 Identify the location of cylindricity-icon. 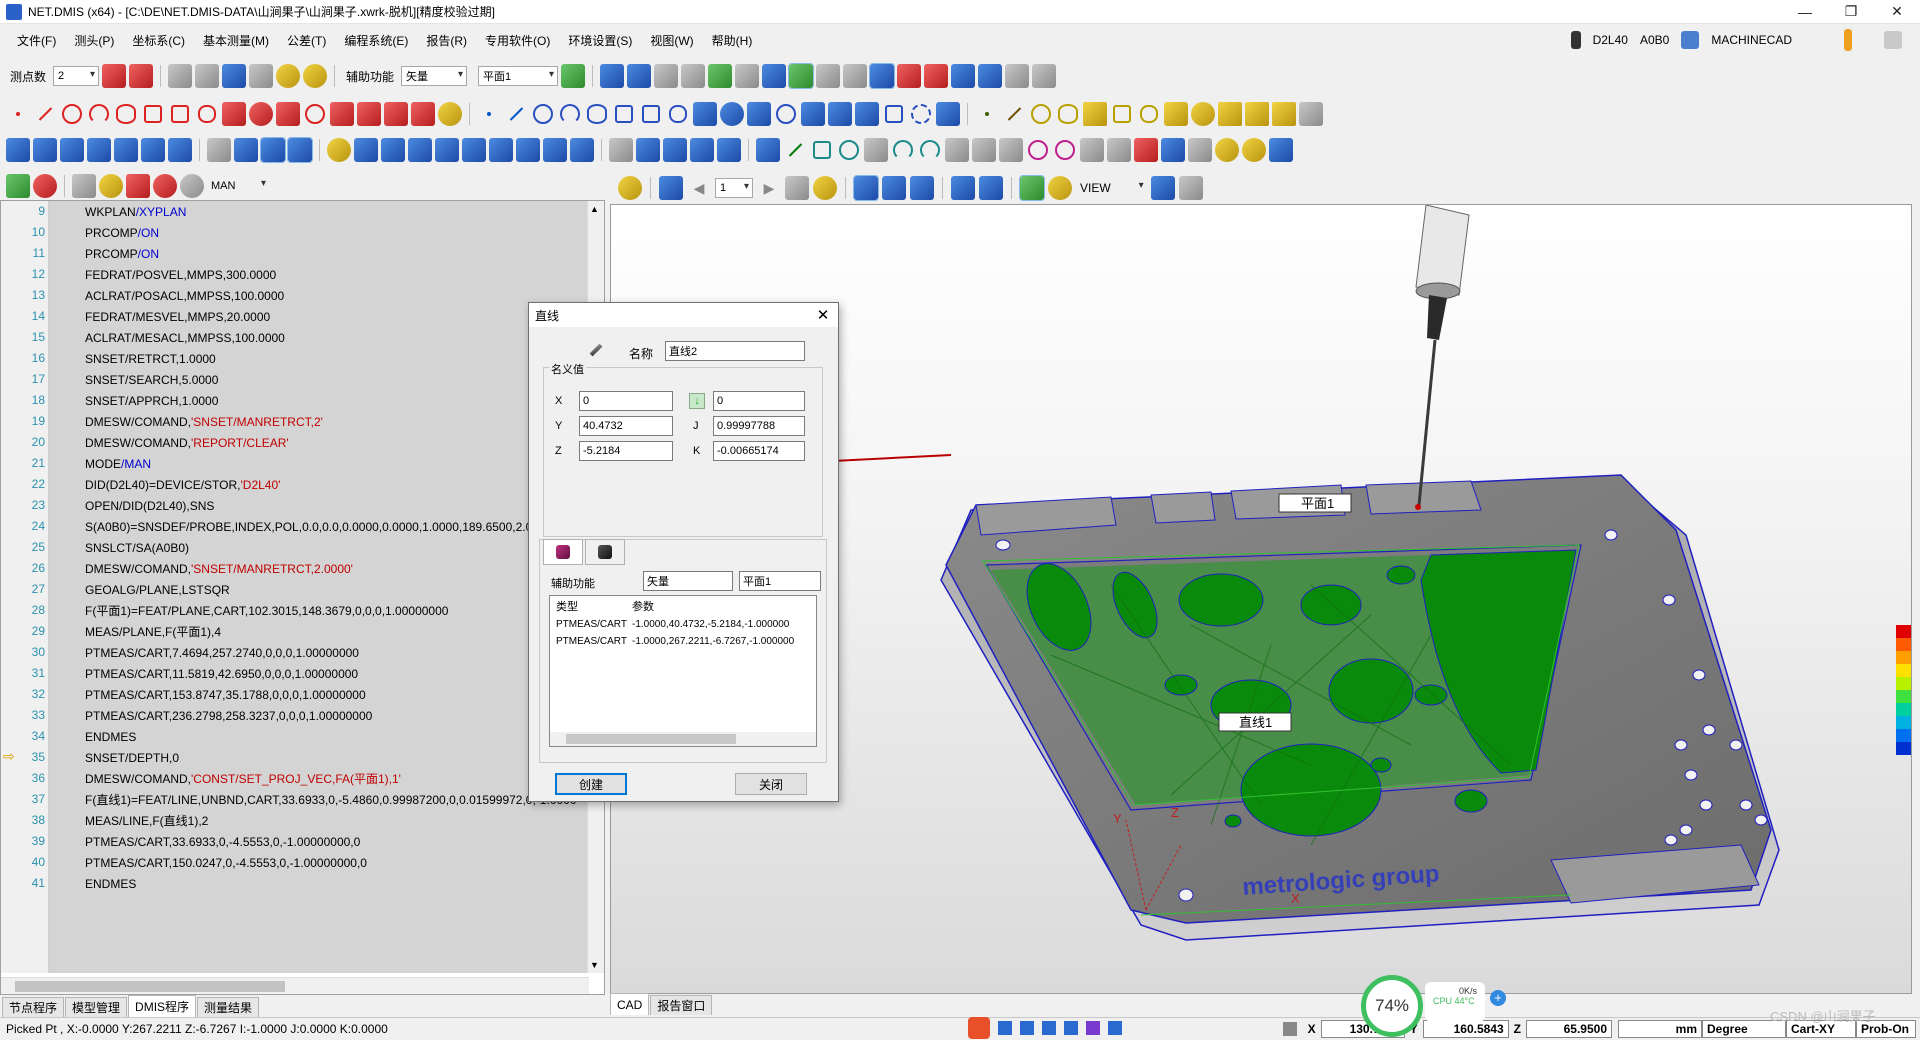
(876, 150).